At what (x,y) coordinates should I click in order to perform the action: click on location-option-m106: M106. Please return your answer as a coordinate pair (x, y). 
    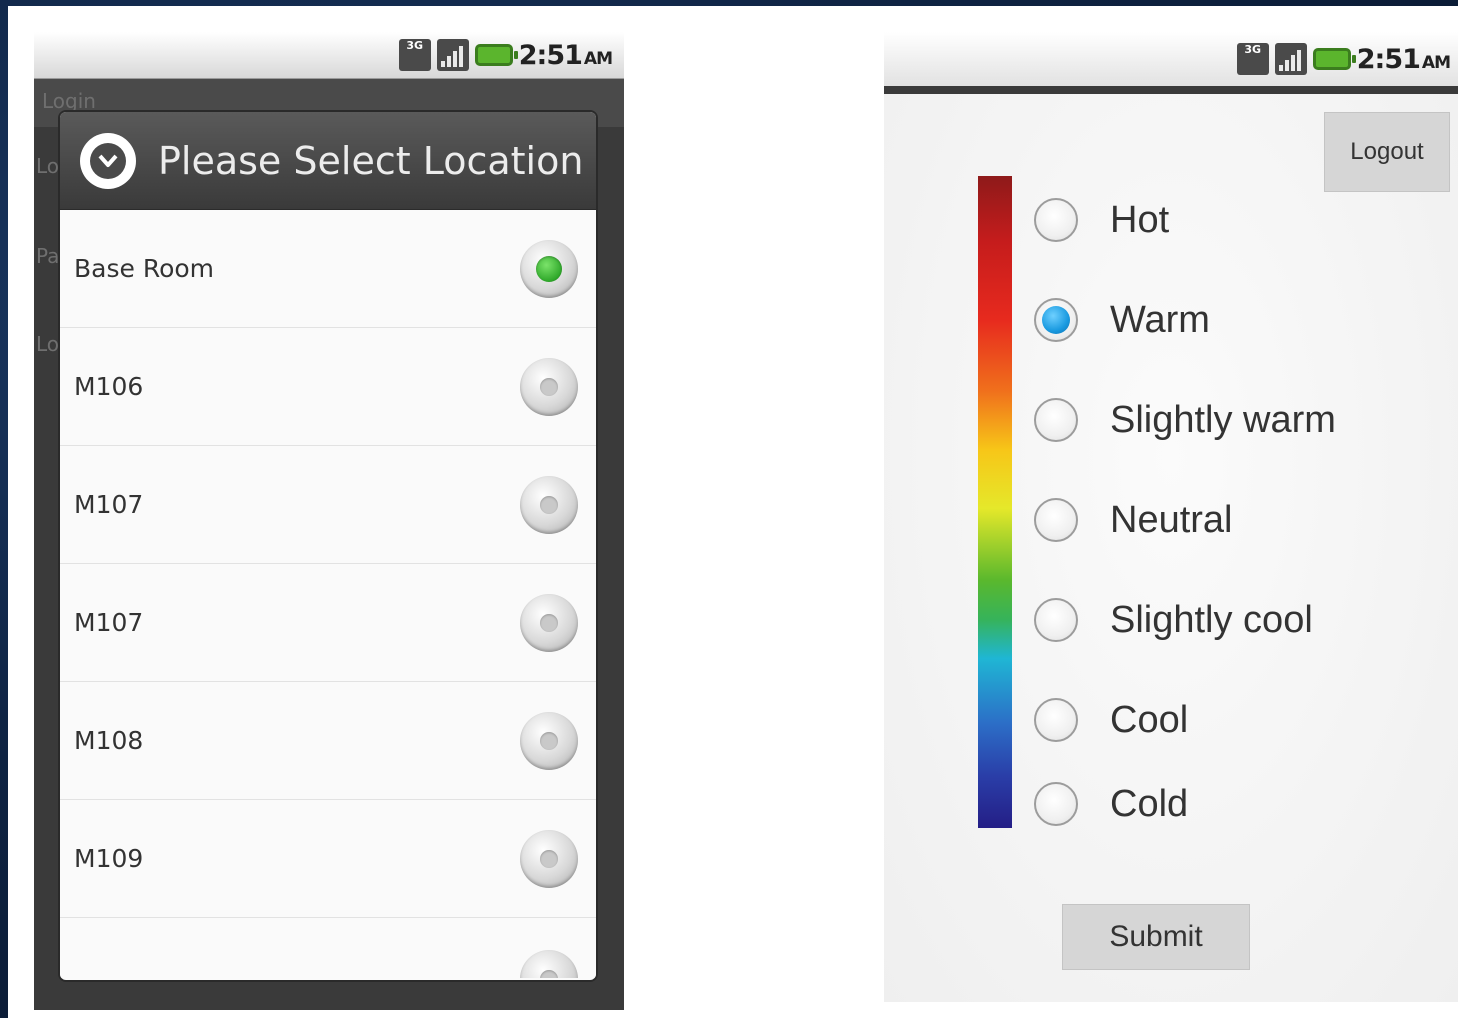
    Looking at the image, I should click on (328, 387).